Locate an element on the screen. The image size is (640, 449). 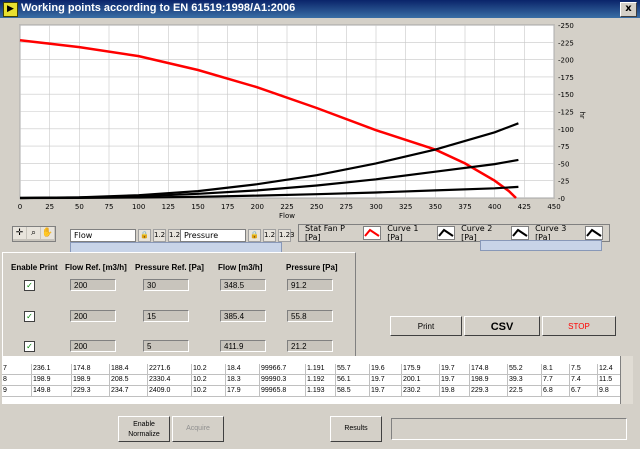
flow-ref-field-3: 200 is located at coordinates (93, 346).